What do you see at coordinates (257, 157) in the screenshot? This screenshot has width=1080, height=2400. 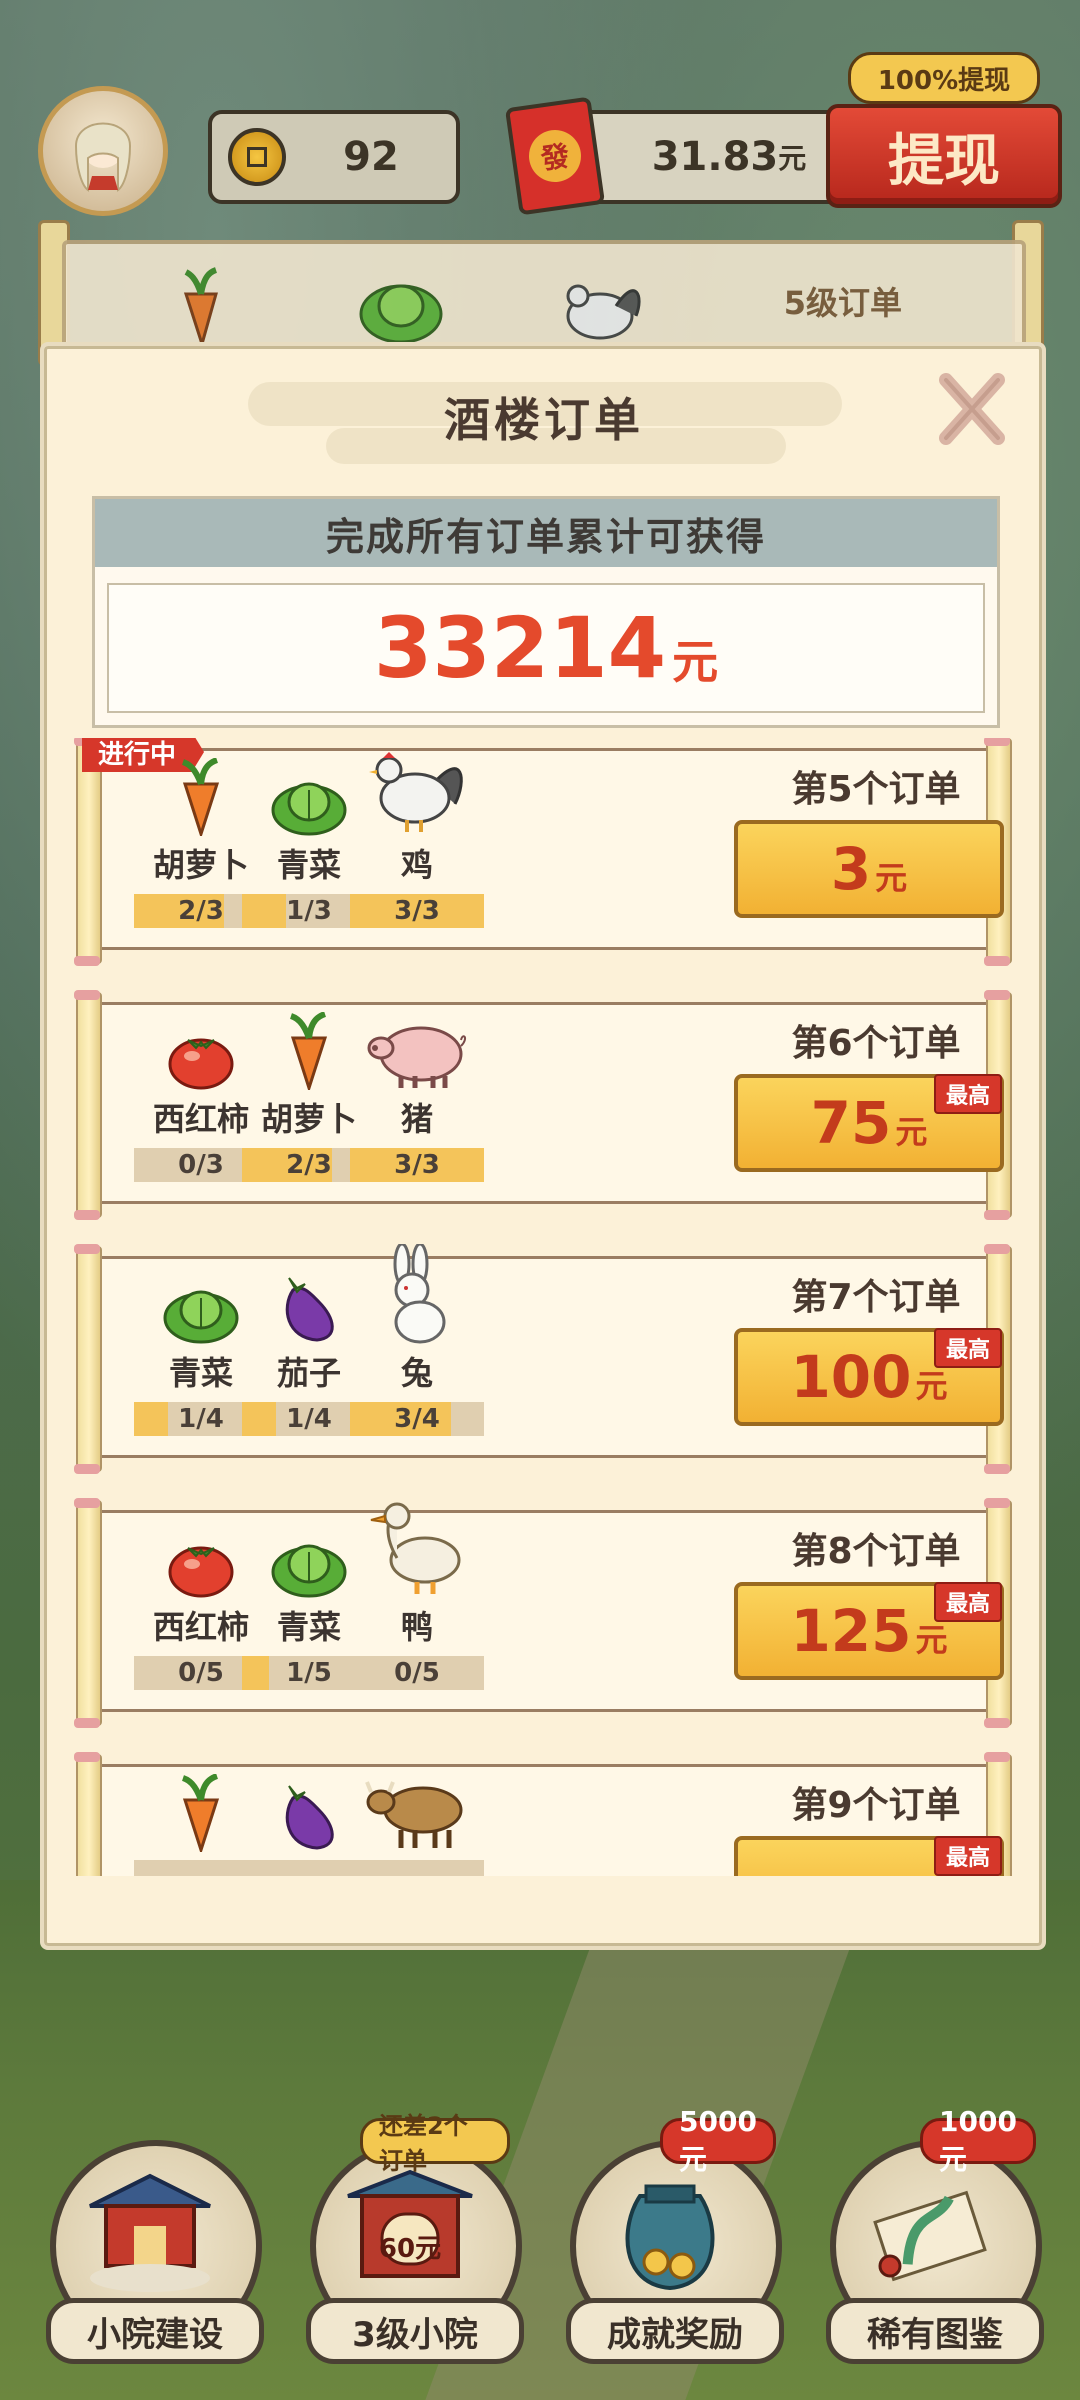 I see `coin-icon` at bounding box center [257, 157].